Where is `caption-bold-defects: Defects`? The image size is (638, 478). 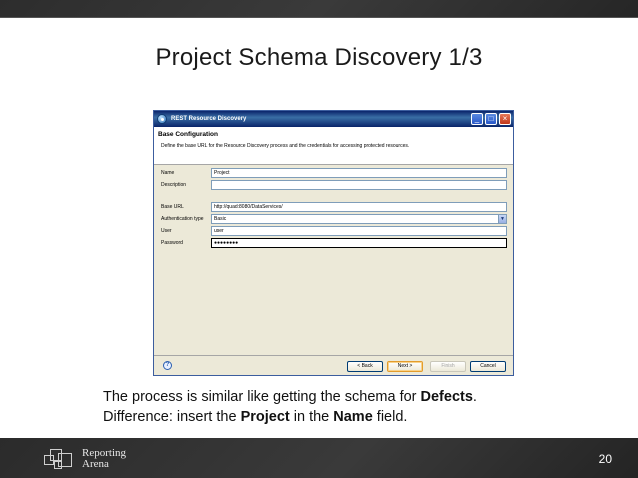
caption-bold-defects: Defects is located at coordinates (446, 397).